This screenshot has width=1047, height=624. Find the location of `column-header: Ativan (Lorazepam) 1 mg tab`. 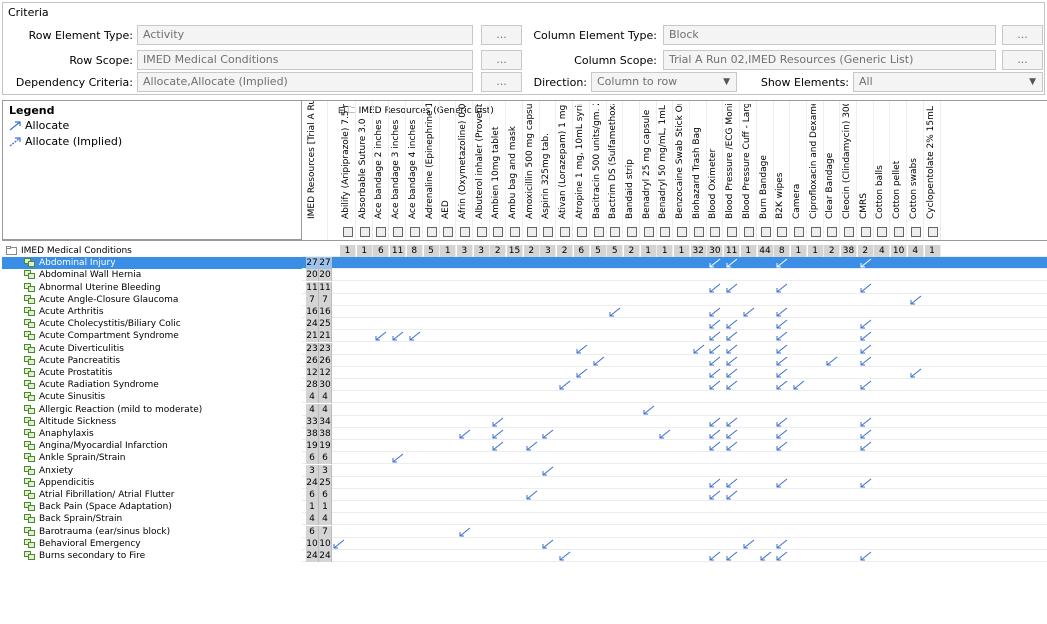

column-header: Ativan (Lorazepam) 1 mg tab is located at coordinates (565, 170).